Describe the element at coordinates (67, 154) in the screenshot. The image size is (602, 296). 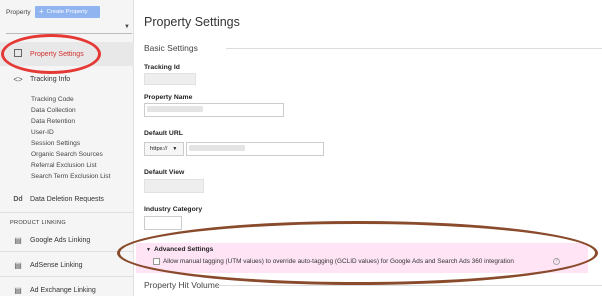
I see `sidebar-subitem-organic-search-sources: Organic Search Sources` at that location.